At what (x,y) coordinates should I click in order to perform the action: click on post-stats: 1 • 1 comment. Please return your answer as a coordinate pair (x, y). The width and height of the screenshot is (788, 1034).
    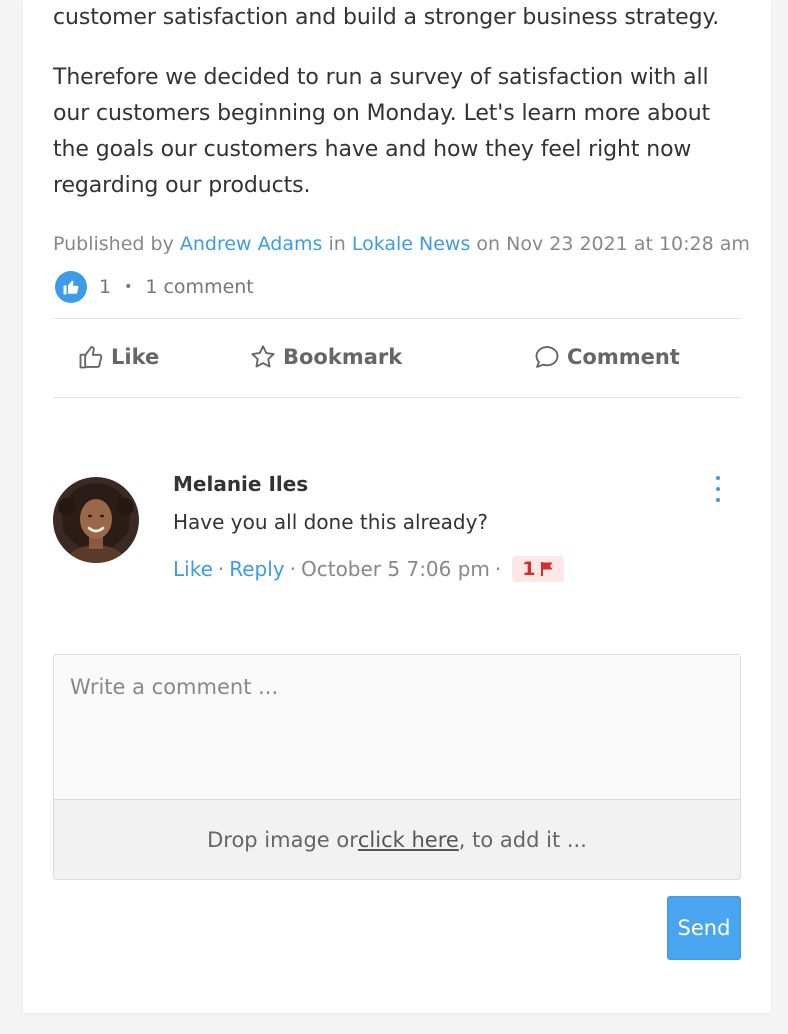
    Looking at the image, I should click on (154, 287).